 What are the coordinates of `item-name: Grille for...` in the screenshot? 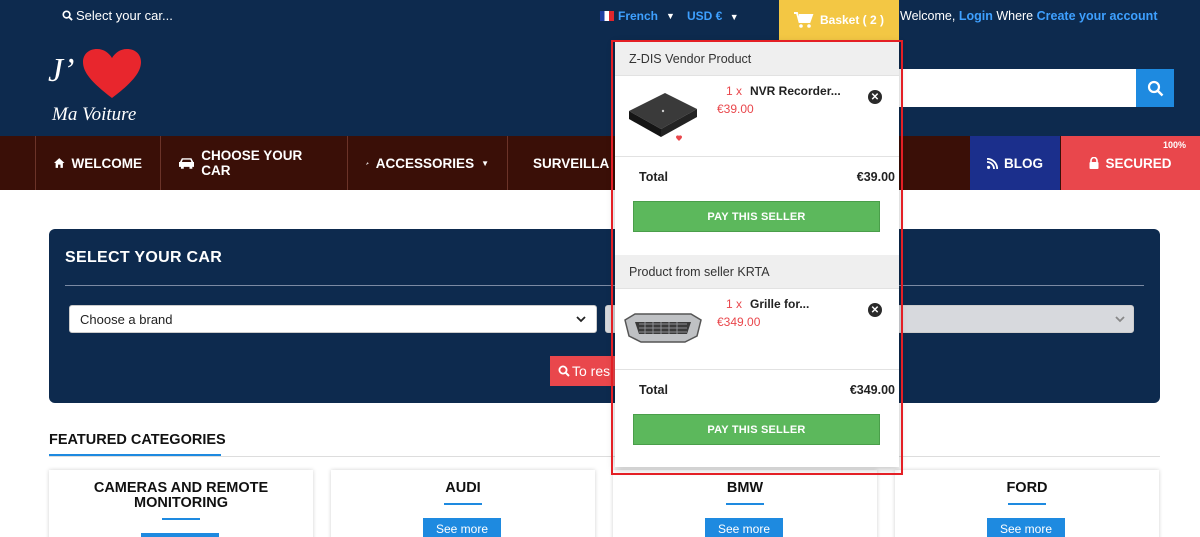 It's located at (779, 304).